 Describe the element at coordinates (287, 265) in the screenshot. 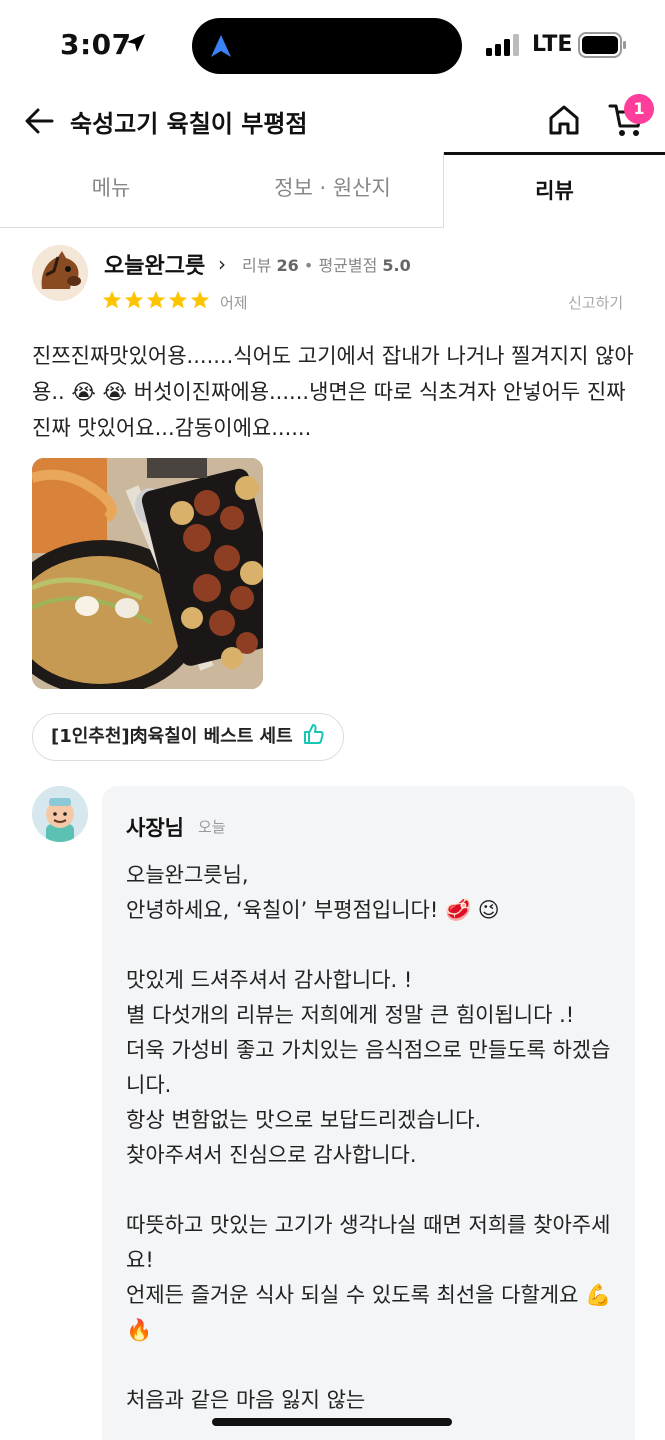

I see `review-count: 26` at that location.